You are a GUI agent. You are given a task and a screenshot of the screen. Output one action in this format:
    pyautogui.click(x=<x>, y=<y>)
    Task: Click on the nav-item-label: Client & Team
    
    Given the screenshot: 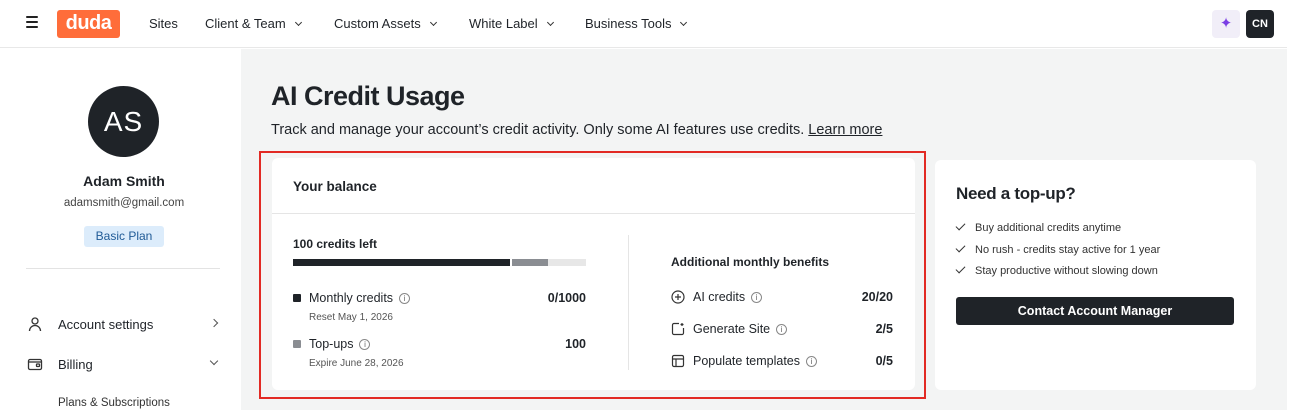 What is the action you would take?
    pyautogui.click(x=245, y=23)
    